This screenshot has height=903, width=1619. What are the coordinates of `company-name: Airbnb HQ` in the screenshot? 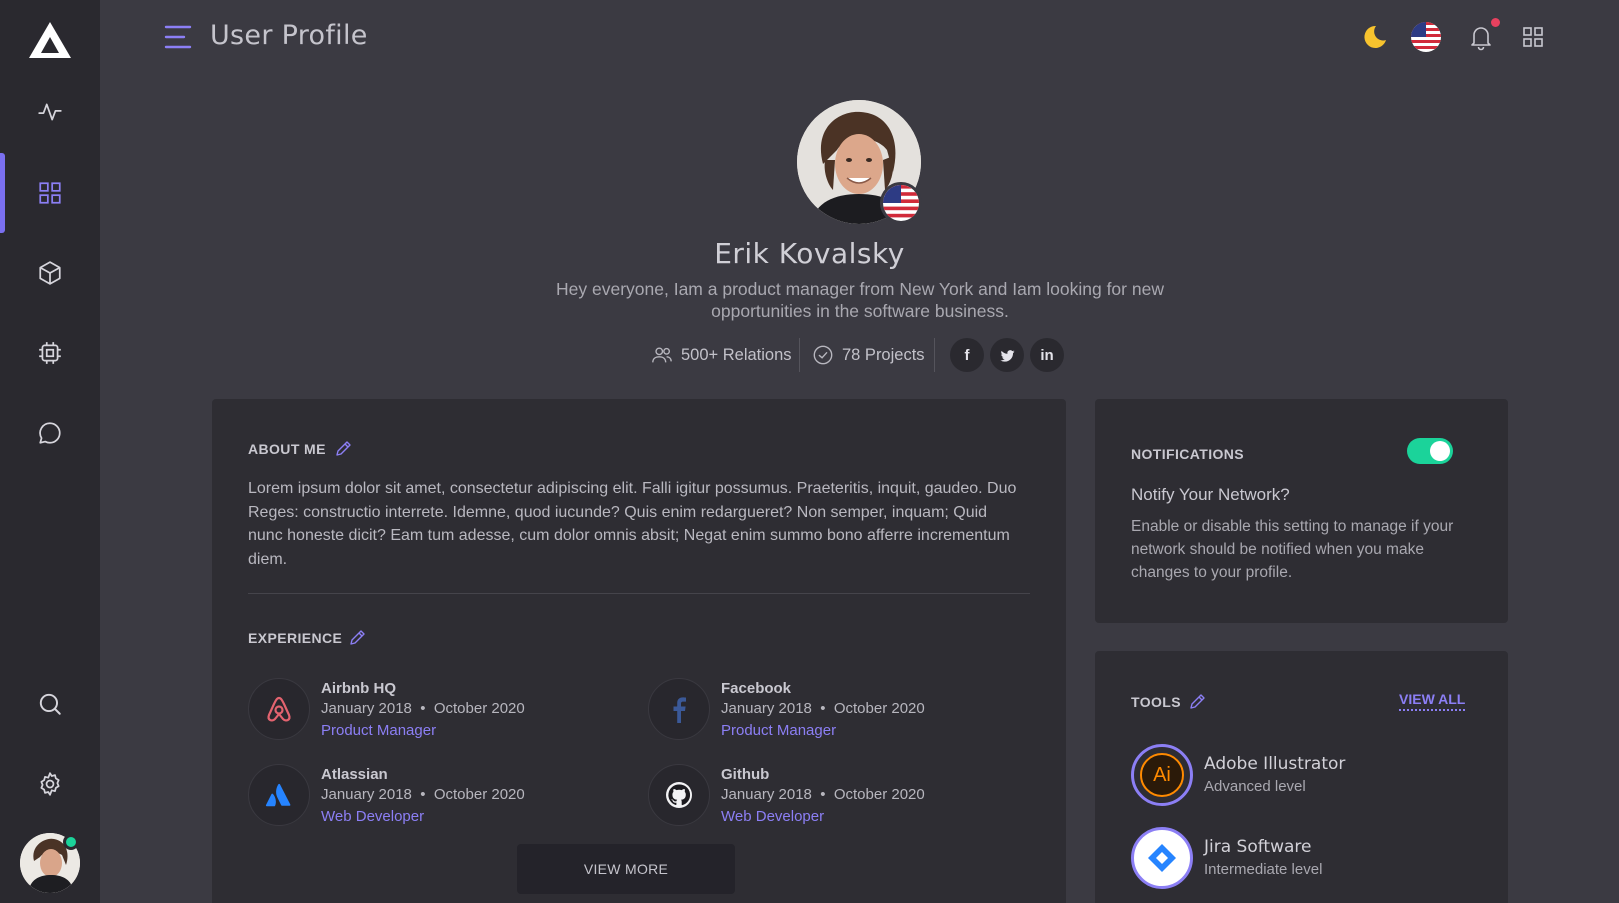 It's located at (358, 688).